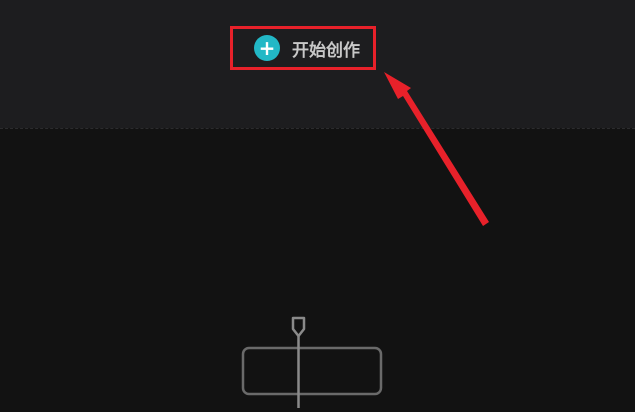  I want to click on plus-icon: +, so click(267, 48).